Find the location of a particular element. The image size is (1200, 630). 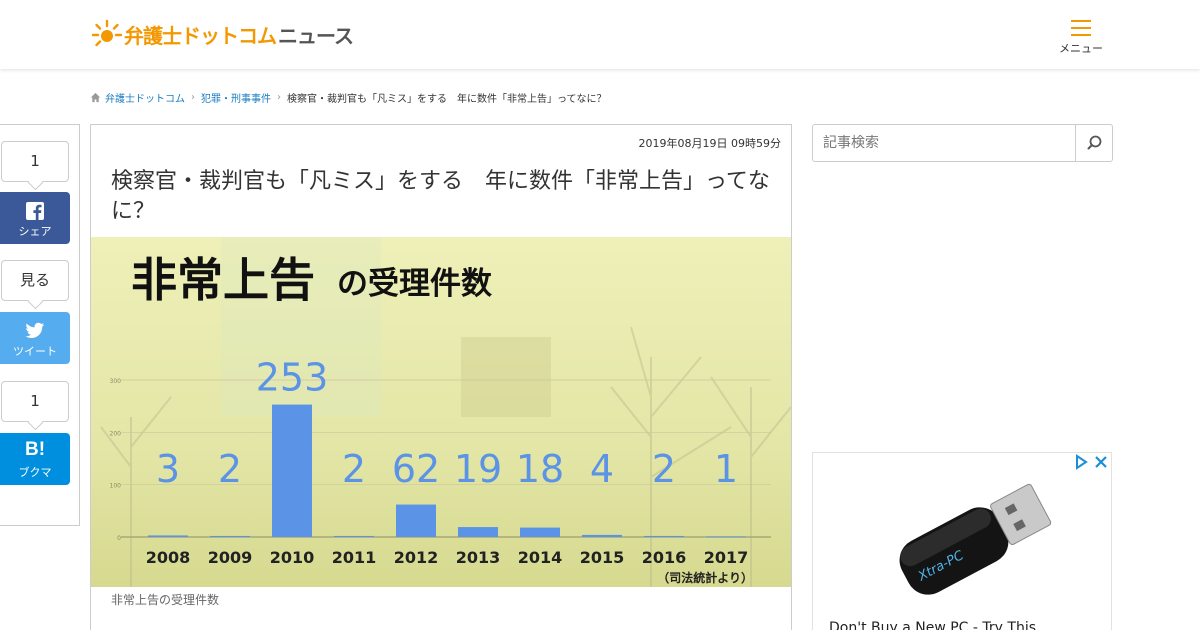

y-tick-label: 200 is located at coordinates (116, 433).